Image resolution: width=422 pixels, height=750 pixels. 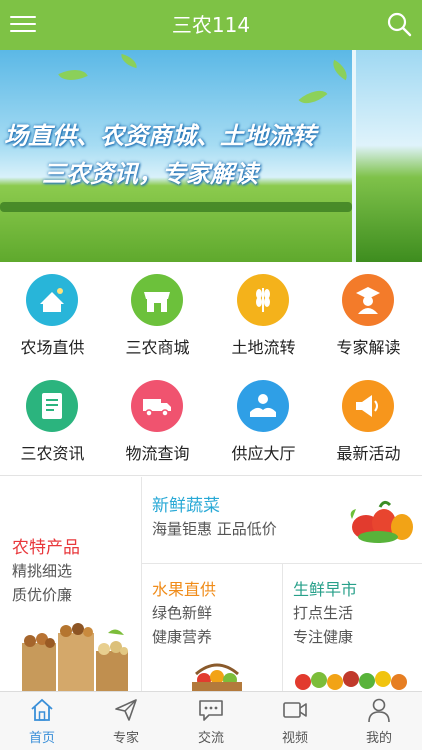 I want to click on search-icon, so click(x=399, y=24).